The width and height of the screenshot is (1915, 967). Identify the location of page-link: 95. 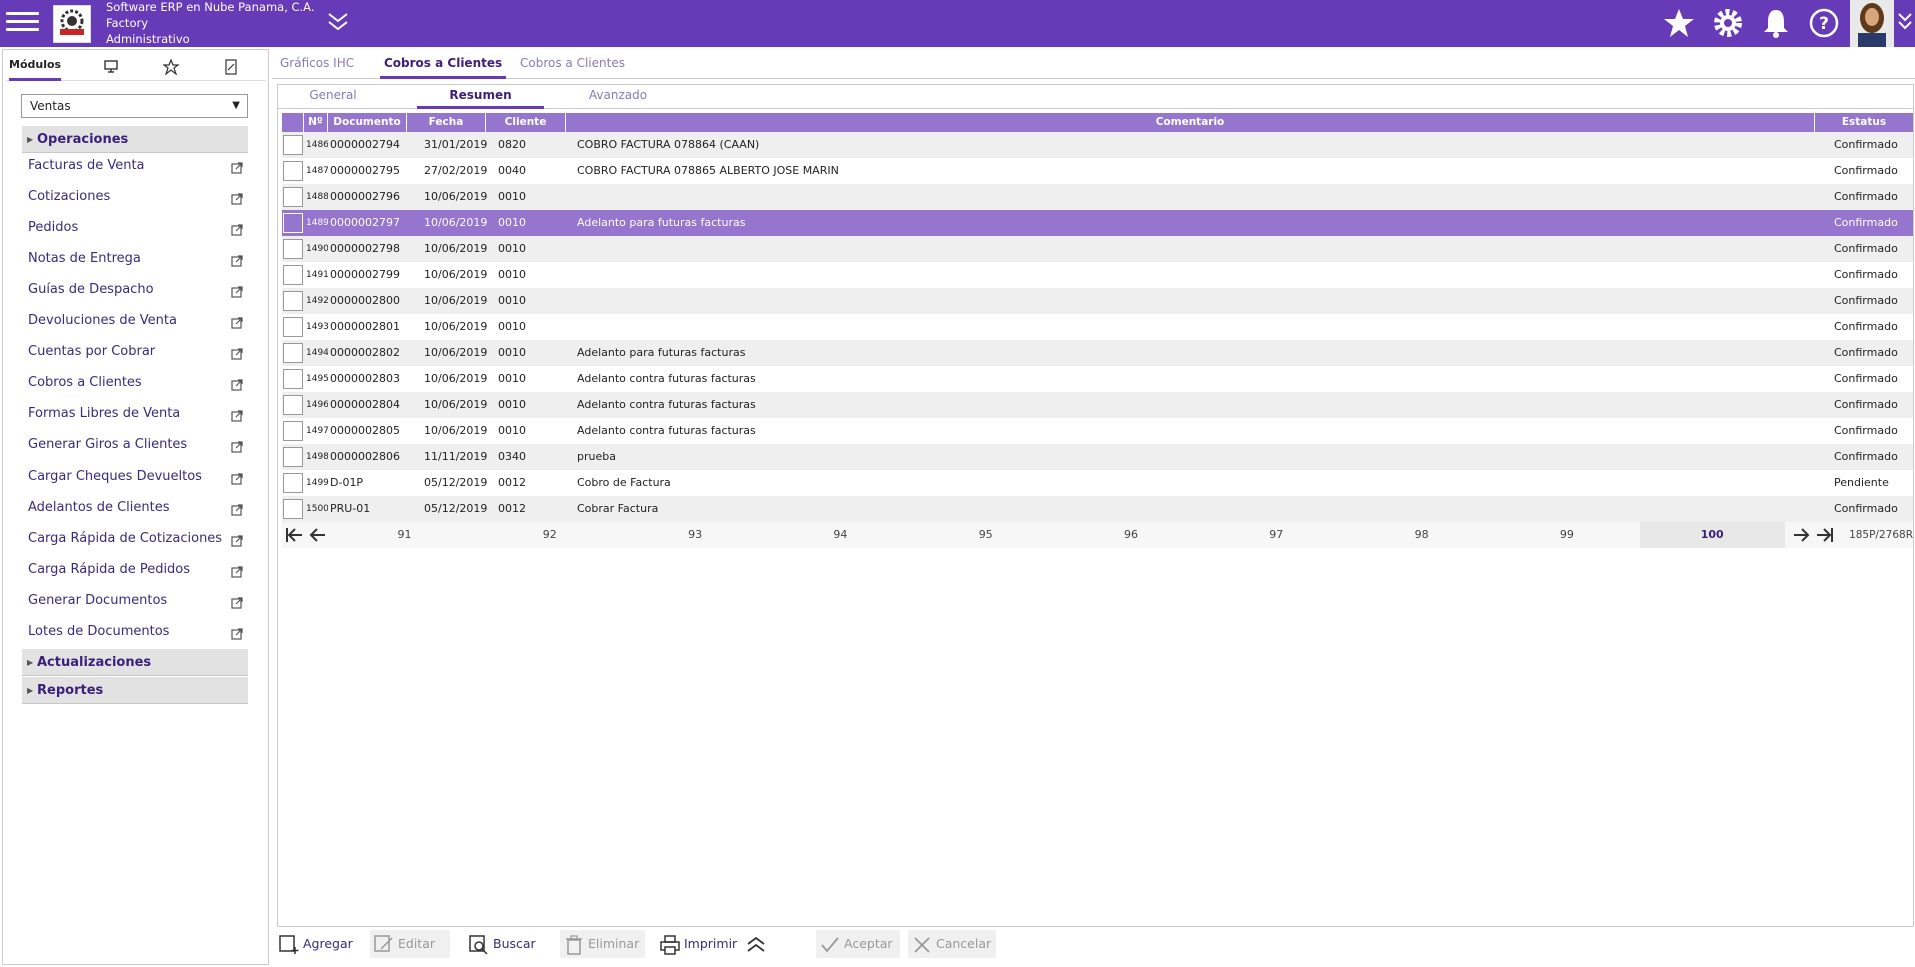
(985, 535).